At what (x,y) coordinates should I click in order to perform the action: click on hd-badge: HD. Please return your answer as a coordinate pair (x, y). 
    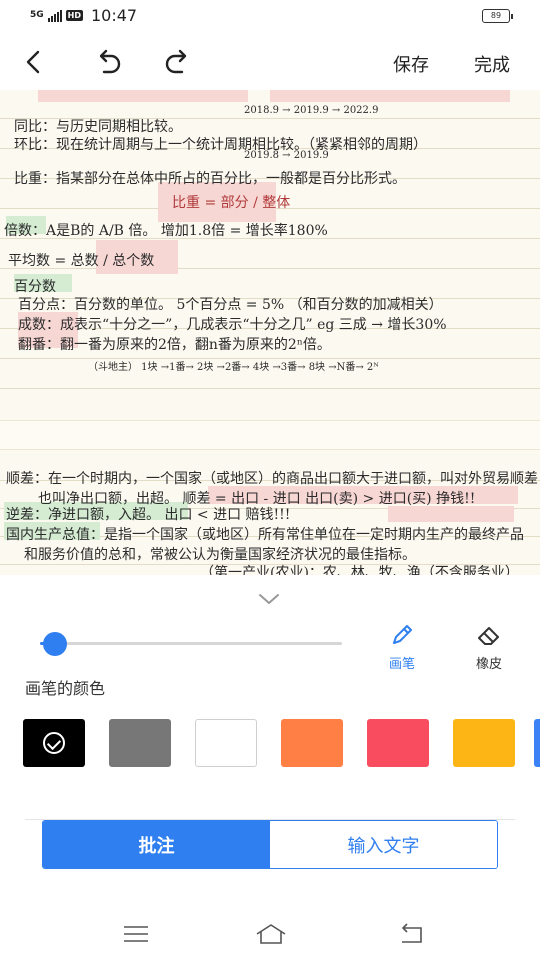
    Looking at the image, I should click on (74, 15).